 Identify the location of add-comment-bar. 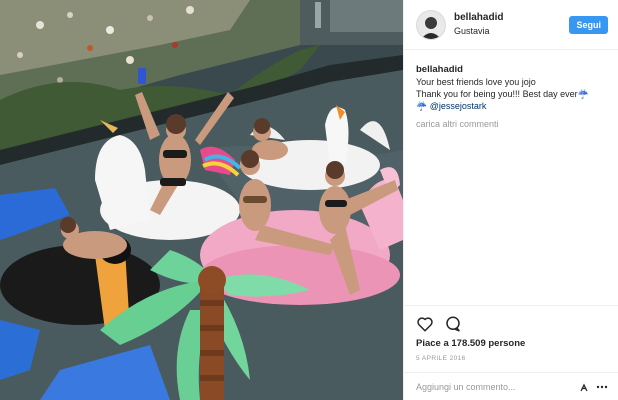
(511, 386).